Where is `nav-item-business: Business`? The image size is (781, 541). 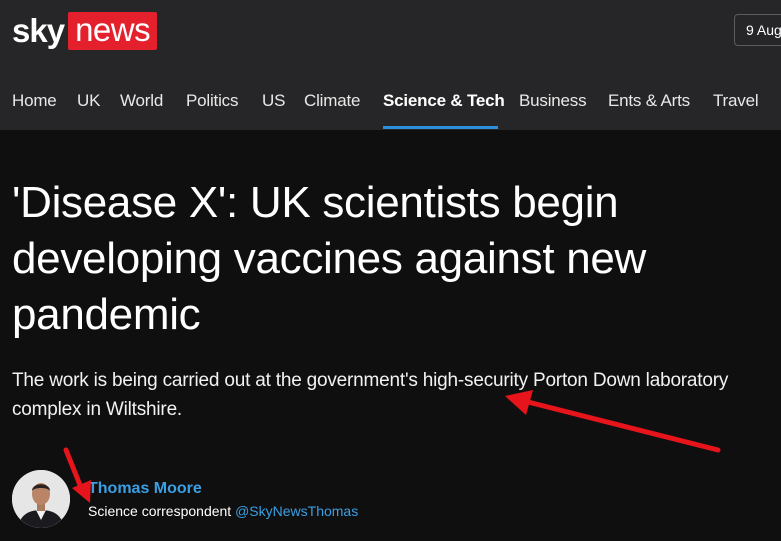 nav-item-business: Business is located at coordinates (553, 101).